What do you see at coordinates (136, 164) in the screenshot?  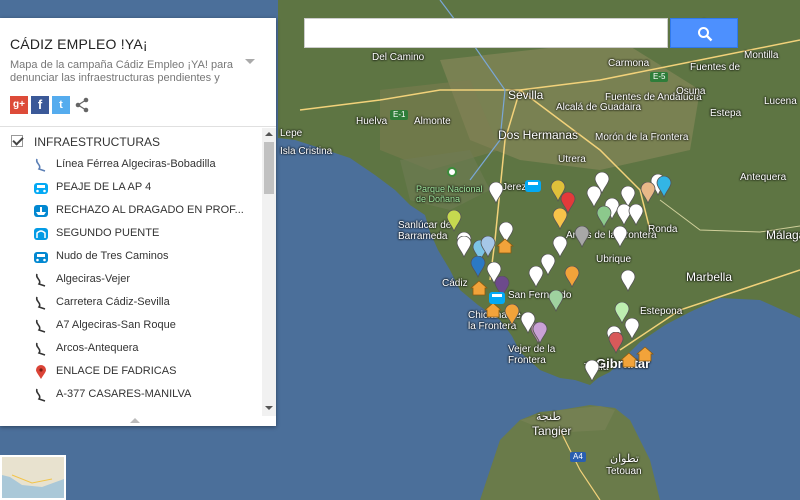 I see `layer-item-label: Línea Férrea Algeciras-Bobadilla` at bounding box center [136, 164].